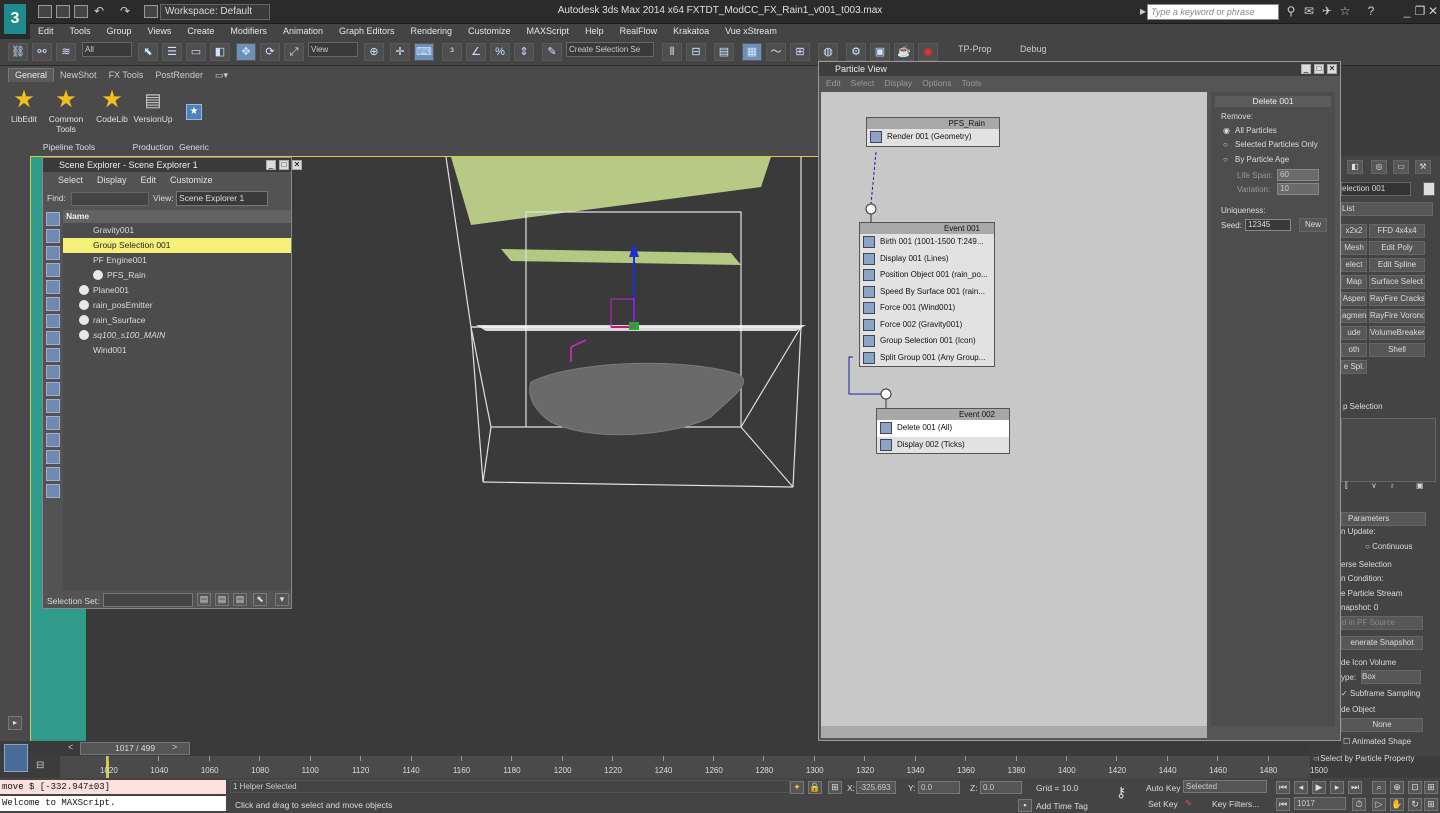 The width and height of the screenshot is (1440, 813). Describe the element at coordinates (1397, 248) in the screenshot. I see `modifier-button: Edit Poly` at that location.